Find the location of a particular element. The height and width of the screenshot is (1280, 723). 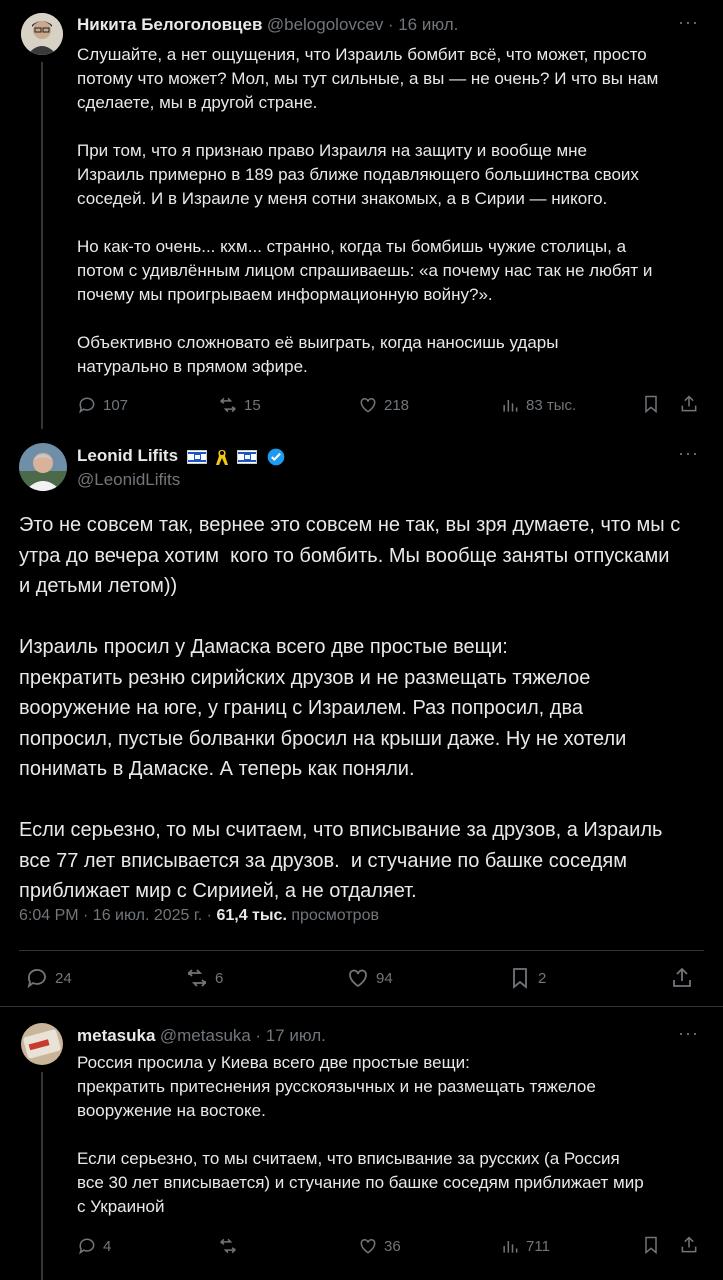

repost-button is located at coordinates (231, 1246).